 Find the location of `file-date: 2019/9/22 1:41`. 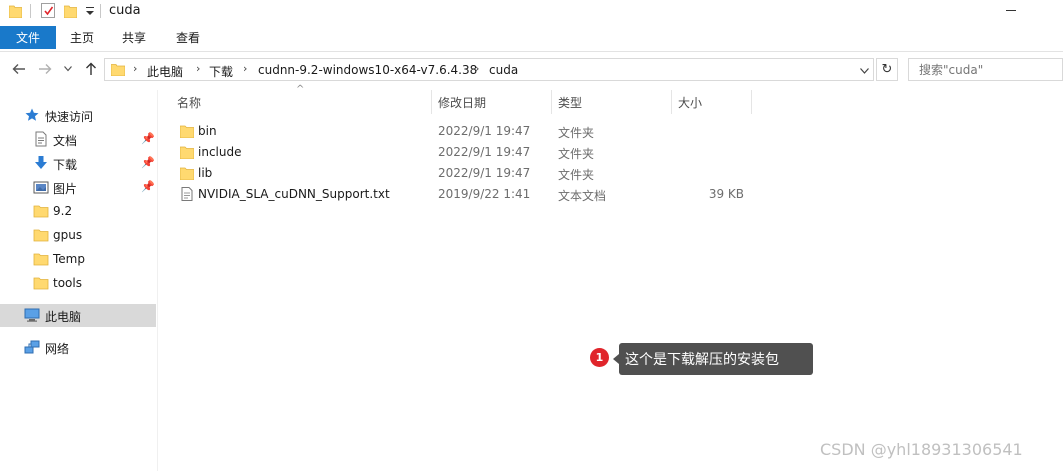

file-date: 2019/9/22 1:41 is located at coordinates (484, 194).